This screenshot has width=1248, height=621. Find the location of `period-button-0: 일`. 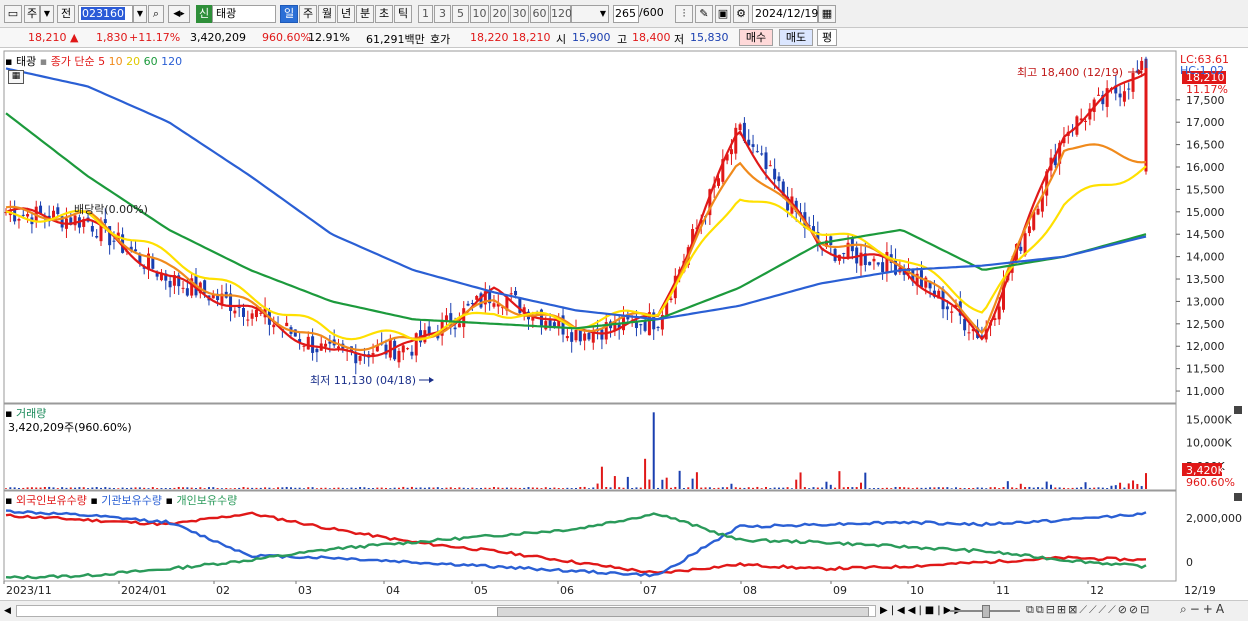

period-button-0: 일 is located at coordinates (289, 14).